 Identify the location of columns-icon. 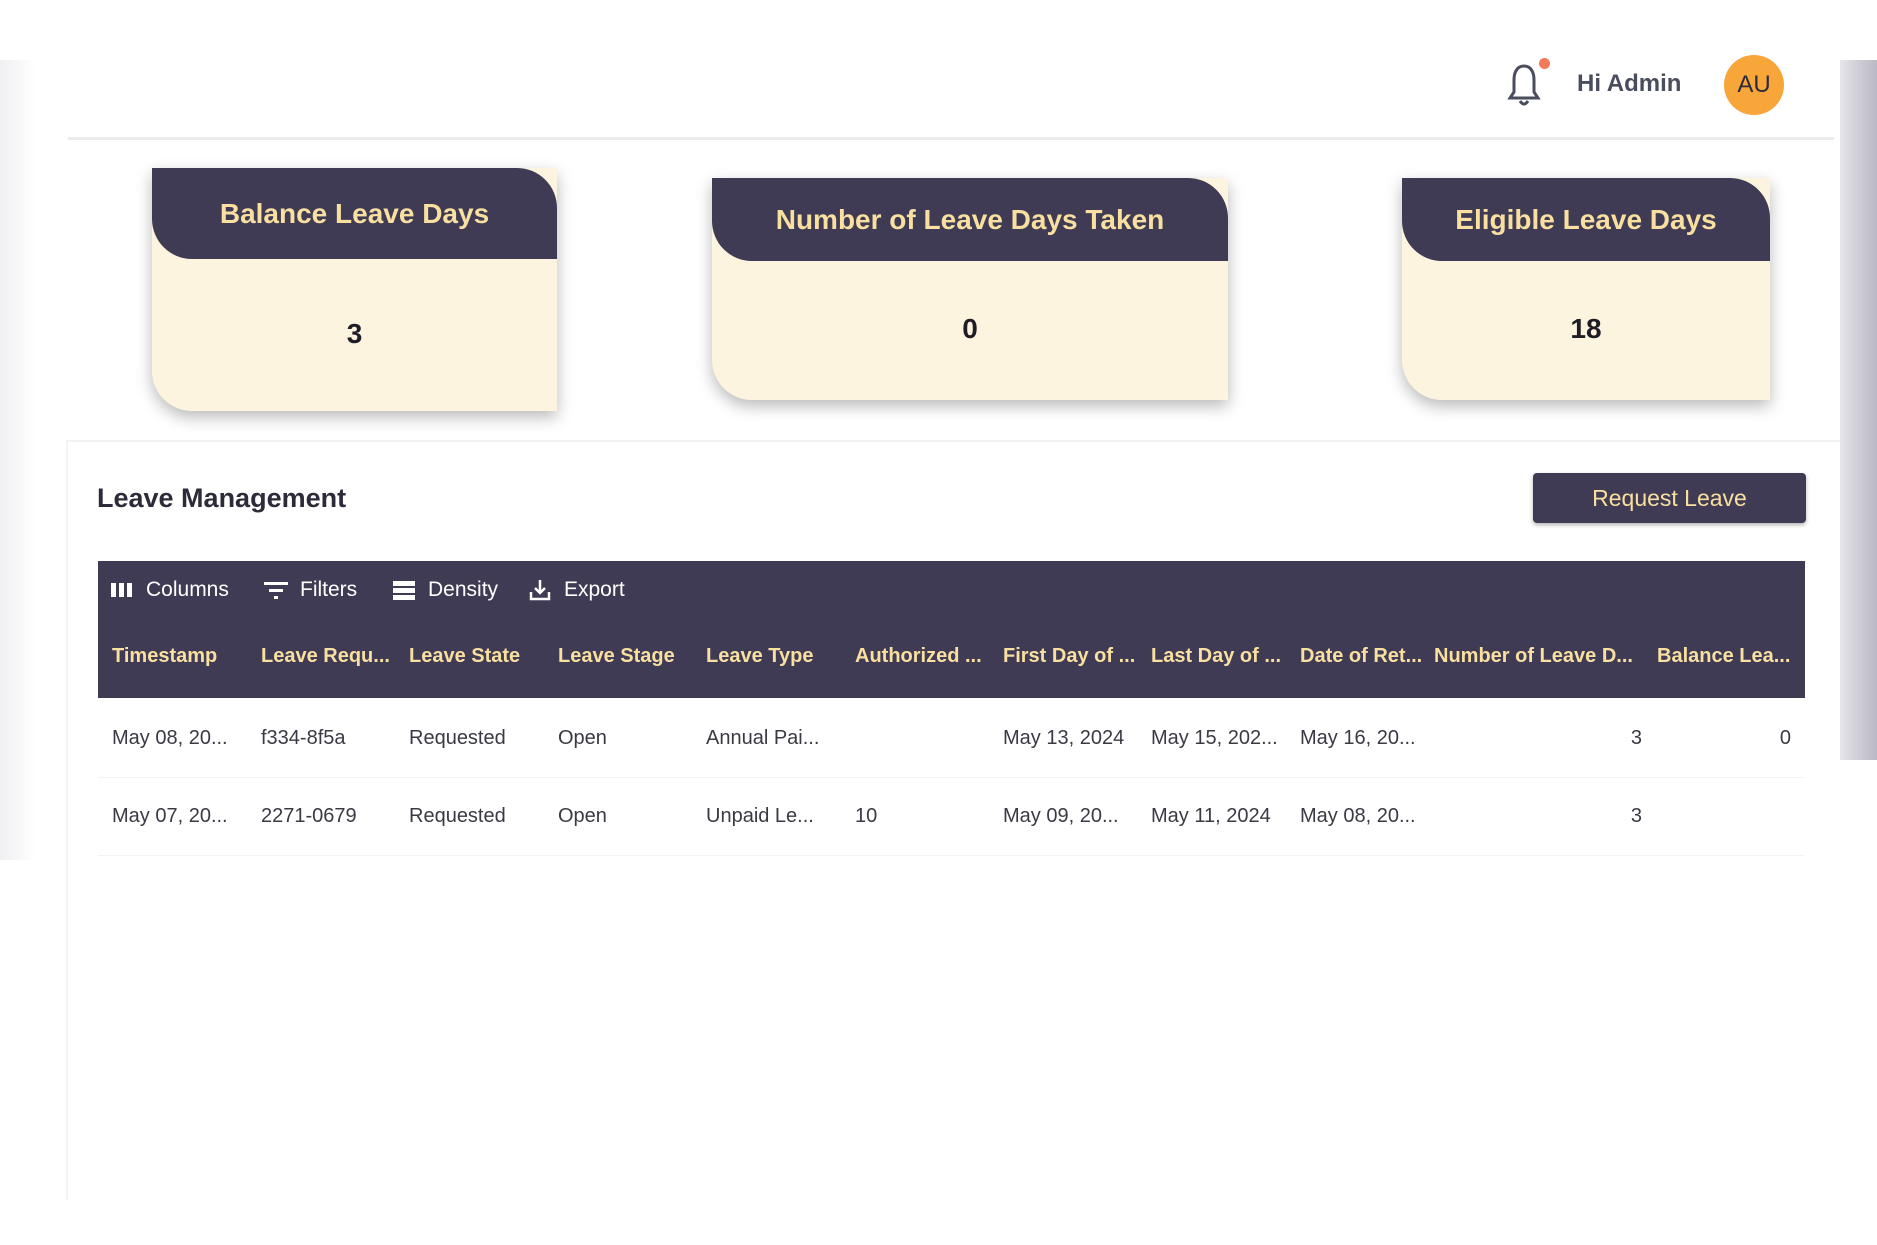
(121, 590).